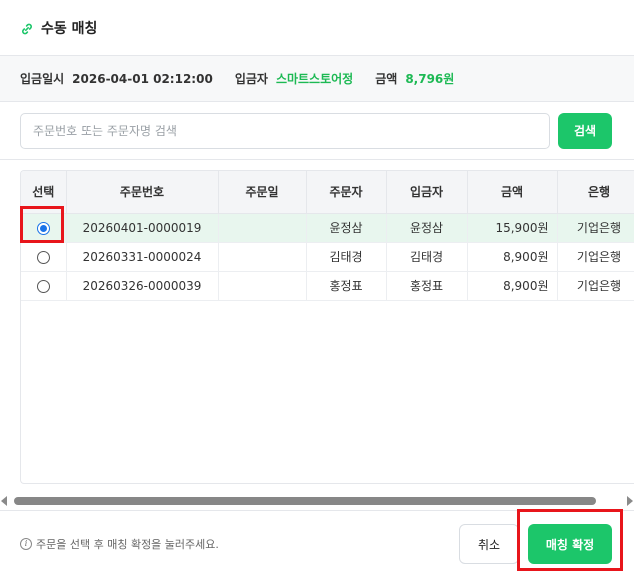 Image resolution: width=634 pixels, height=575 pixels. Describe the element at coordinates (346, 257) in the screenshot. I see `orderer-cell: 김태경` at that location.